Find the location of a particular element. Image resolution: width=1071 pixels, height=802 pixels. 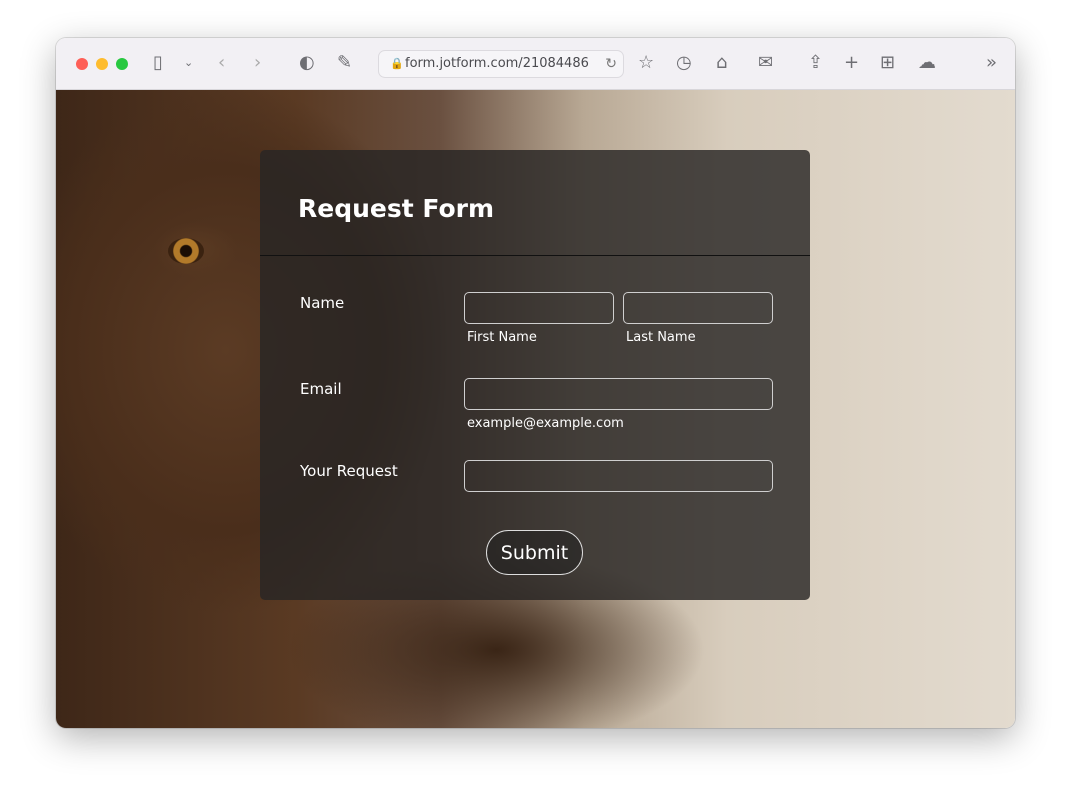

history-clock-icon: ◷ is located at coordinates (684, 63).